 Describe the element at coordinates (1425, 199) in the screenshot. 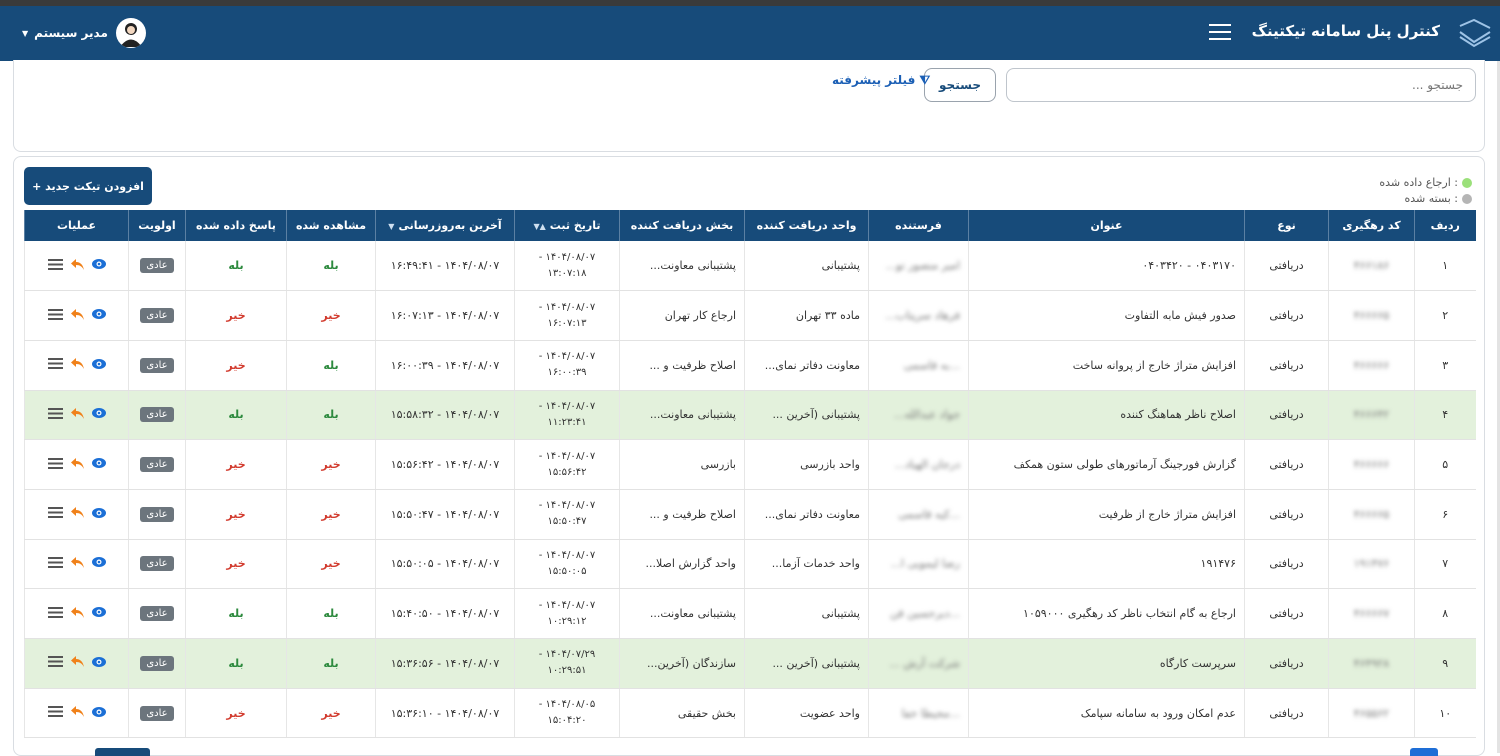

I see `legend-closed: : بسته شده` at that location.